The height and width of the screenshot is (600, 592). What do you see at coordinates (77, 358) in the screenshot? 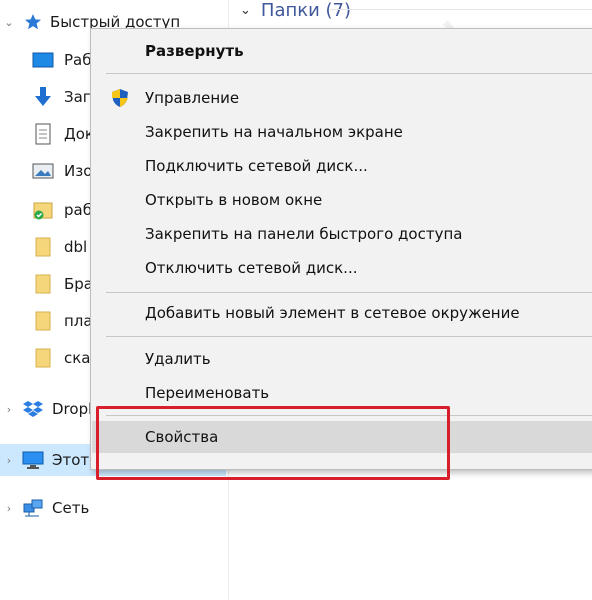
I see `nav-item-label: ска` at bounding box center [77, 358].